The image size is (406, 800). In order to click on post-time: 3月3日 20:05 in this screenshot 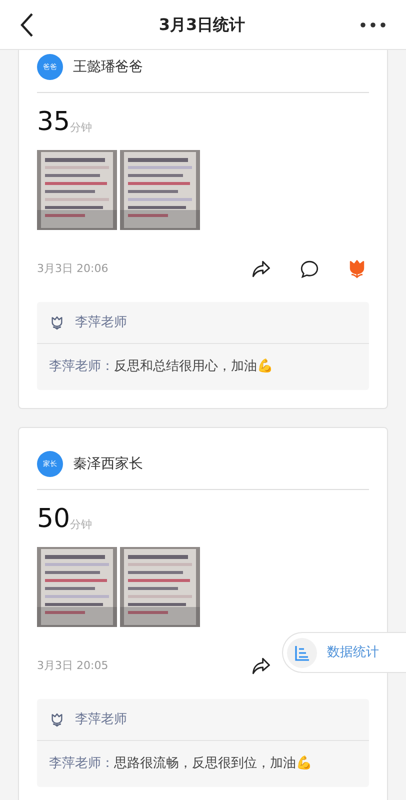, I will do `click(72, 666)`.